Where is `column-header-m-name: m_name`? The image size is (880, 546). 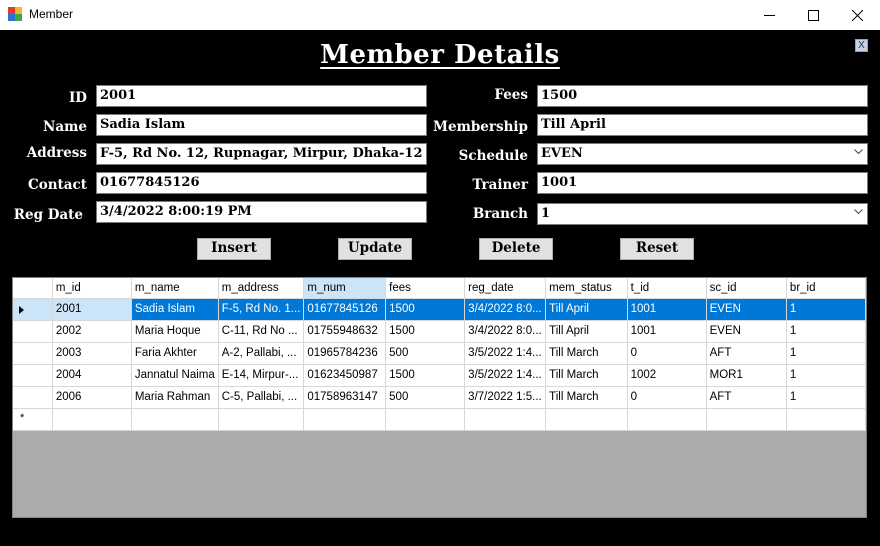 column-header-m-name: m_name is located at coordinates (175, 288).